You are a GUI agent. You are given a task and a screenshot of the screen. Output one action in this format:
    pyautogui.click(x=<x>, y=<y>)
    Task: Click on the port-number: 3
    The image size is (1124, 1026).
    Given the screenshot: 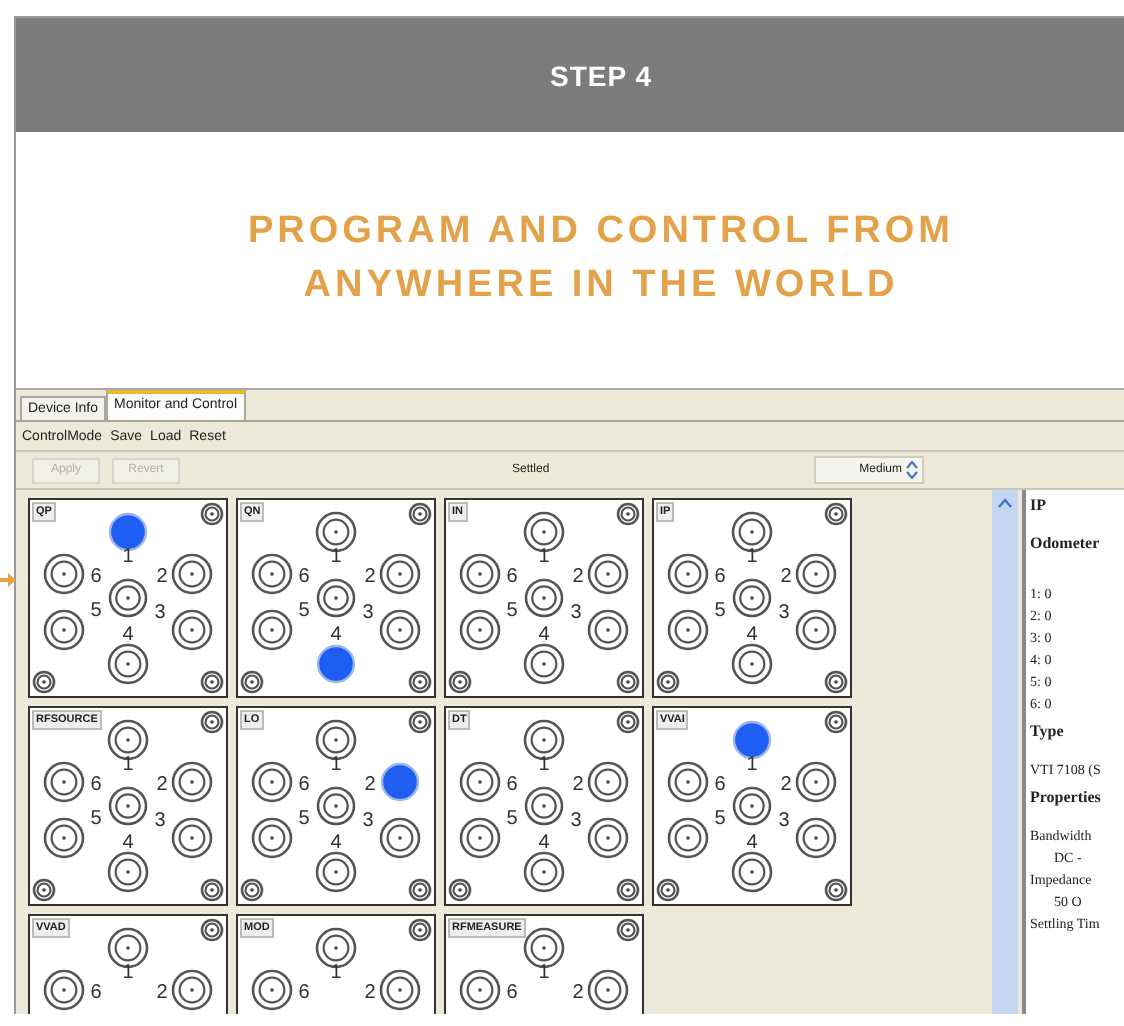 What is the action you would take?
    pyautogui.click(x=784, y=821)
    